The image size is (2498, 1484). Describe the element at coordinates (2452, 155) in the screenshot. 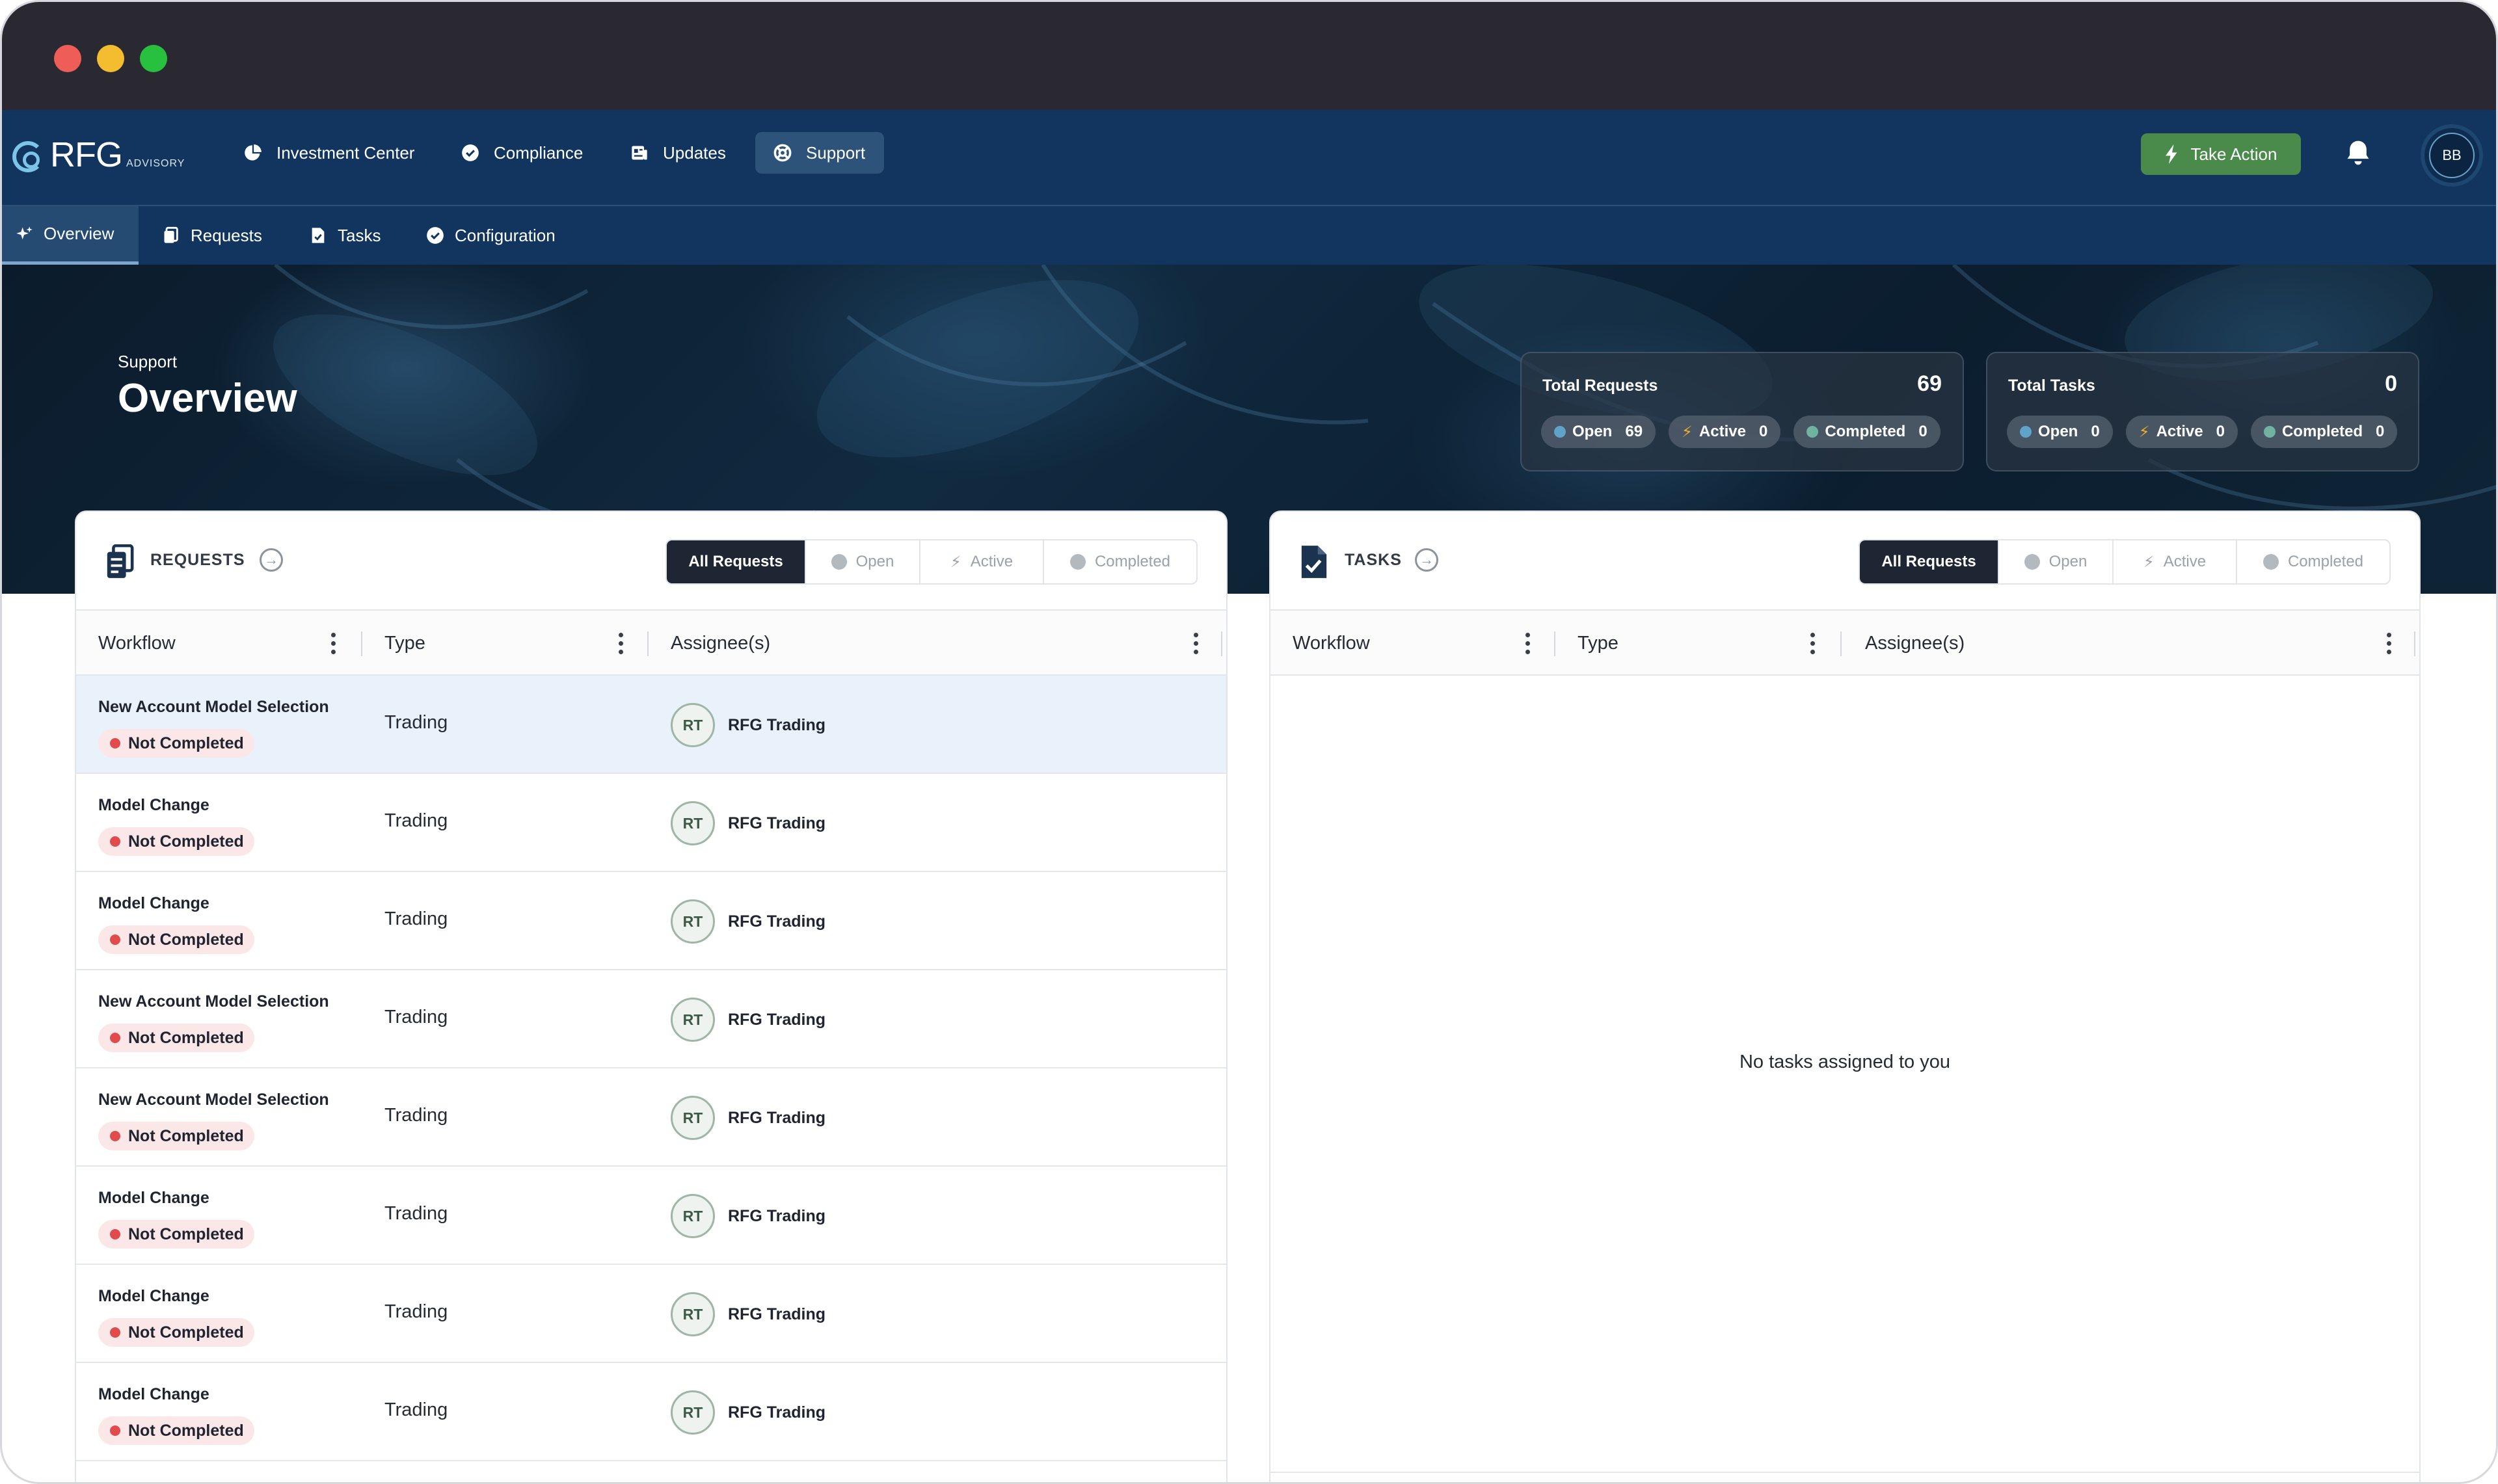

I see `user-avatar-button: BB` at that location.